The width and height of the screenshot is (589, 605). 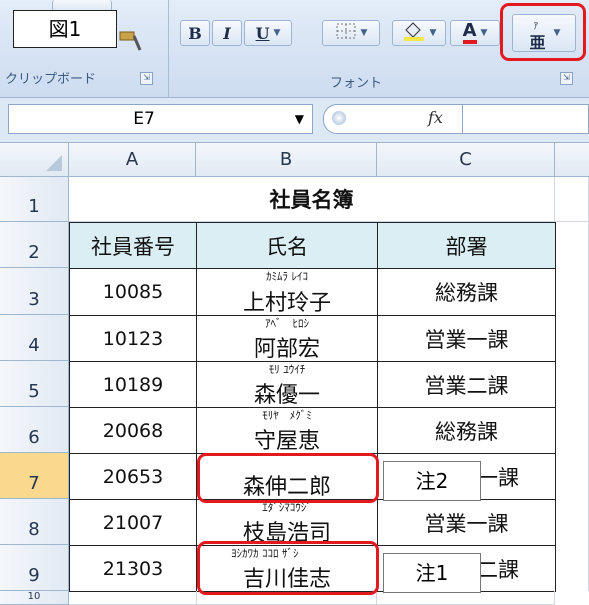 I want to click on note-1-label: 注1, so click(x=432, y=573).